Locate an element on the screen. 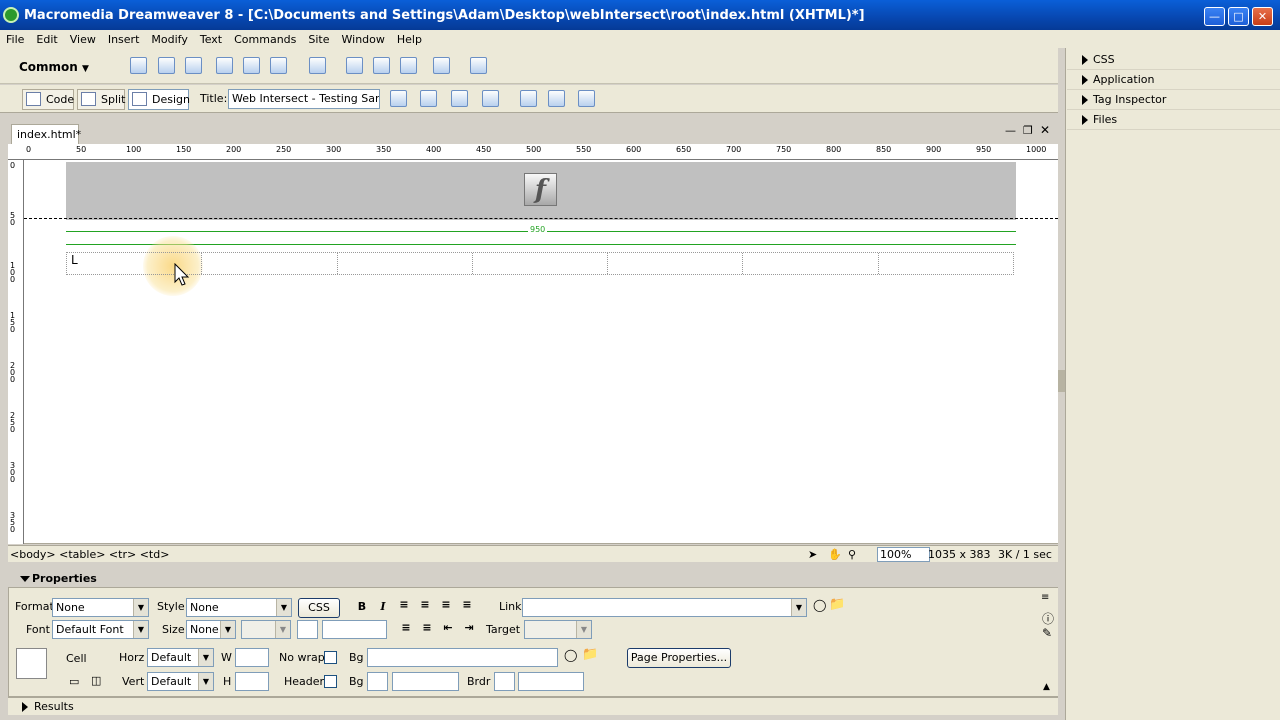 Image resolution: width=1280 pixels, height=720 pixels. bold-icon: B is located at coordinates (362, 606).